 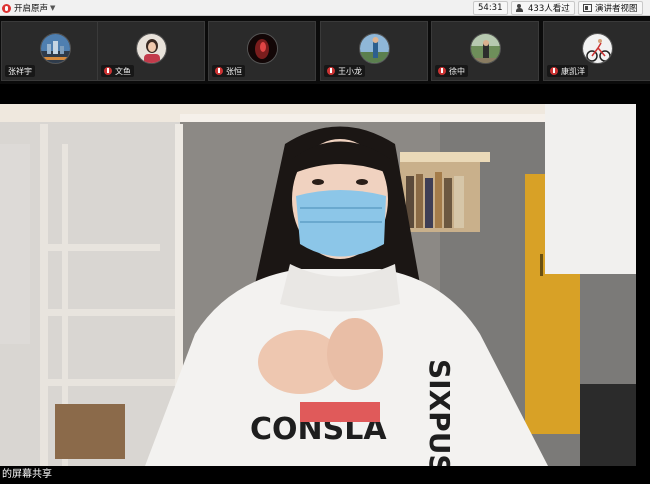 I want to click on svg-text: SIXPUS, so click(x=439, y=412).